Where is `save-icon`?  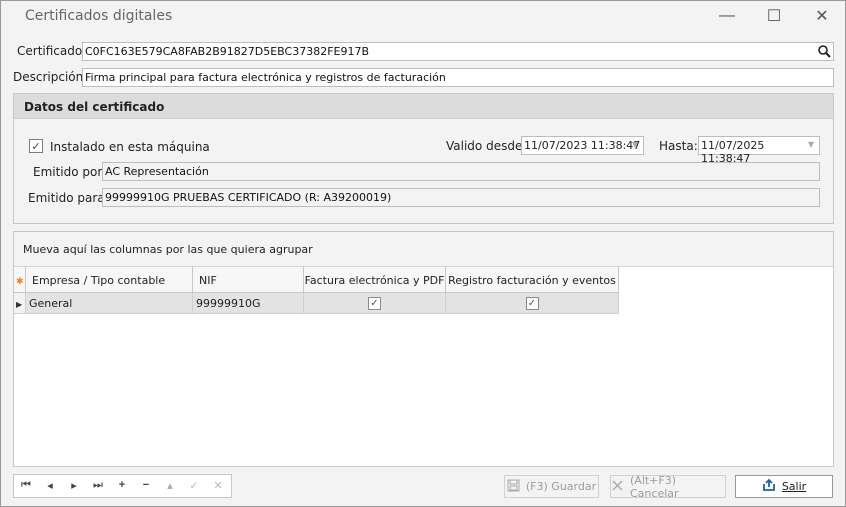 save-icon is located at coordinates (513, 487).